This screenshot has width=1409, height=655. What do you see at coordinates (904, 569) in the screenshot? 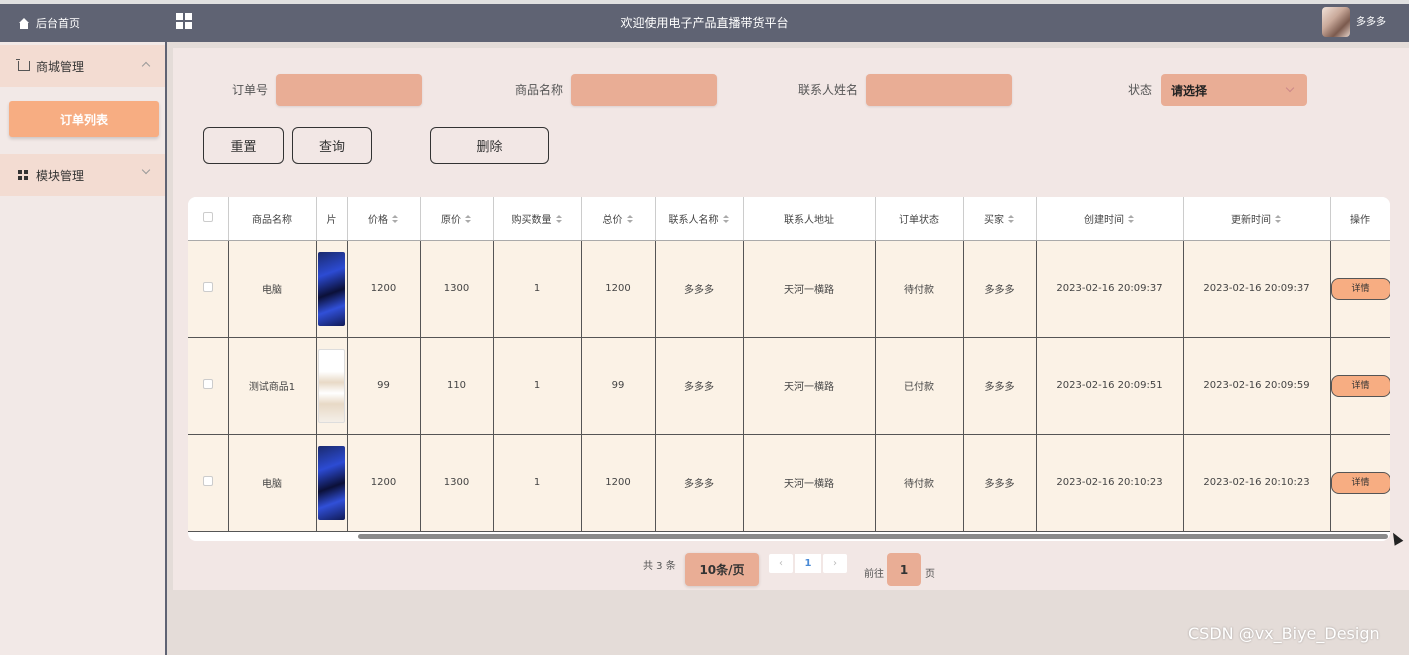
I see `goto-page-input: 1` at bounding box center [904, 569].